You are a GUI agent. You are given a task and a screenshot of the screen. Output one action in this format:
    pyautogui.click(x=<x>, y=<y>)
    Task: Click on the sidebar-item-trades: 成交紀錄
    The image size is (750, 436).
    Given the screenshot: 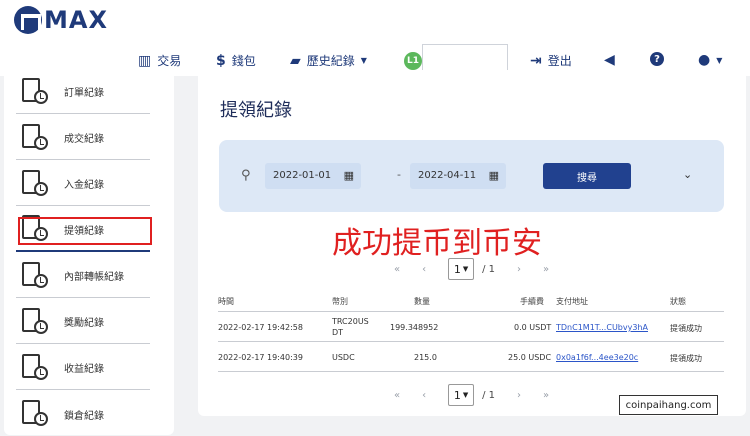 What is the action you would take?
    pyautogui.click(x=83, y=138)
    